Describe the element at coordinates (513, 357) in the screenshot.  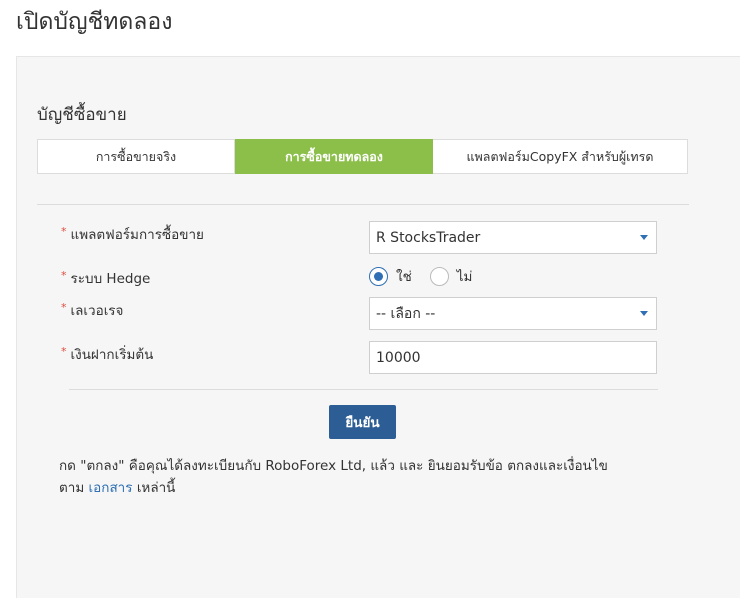
I see `initial-deposit-input: 10000` at that location.